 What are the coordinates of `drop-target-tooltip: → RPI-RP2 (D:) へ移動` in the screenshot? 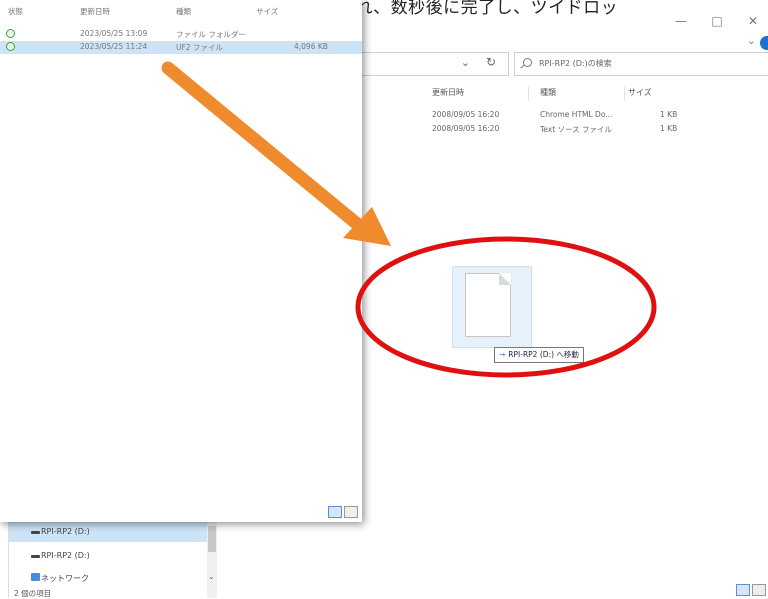 It's located at (539, 355).